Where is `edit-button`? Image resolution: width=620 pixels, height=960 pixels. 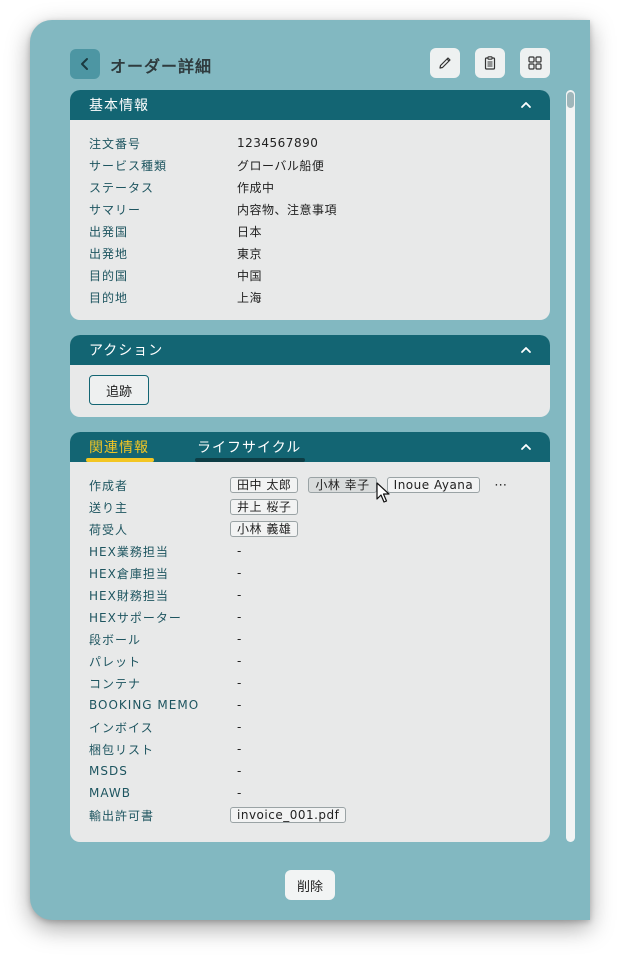 edit-button is located at coordinates (445, 63).